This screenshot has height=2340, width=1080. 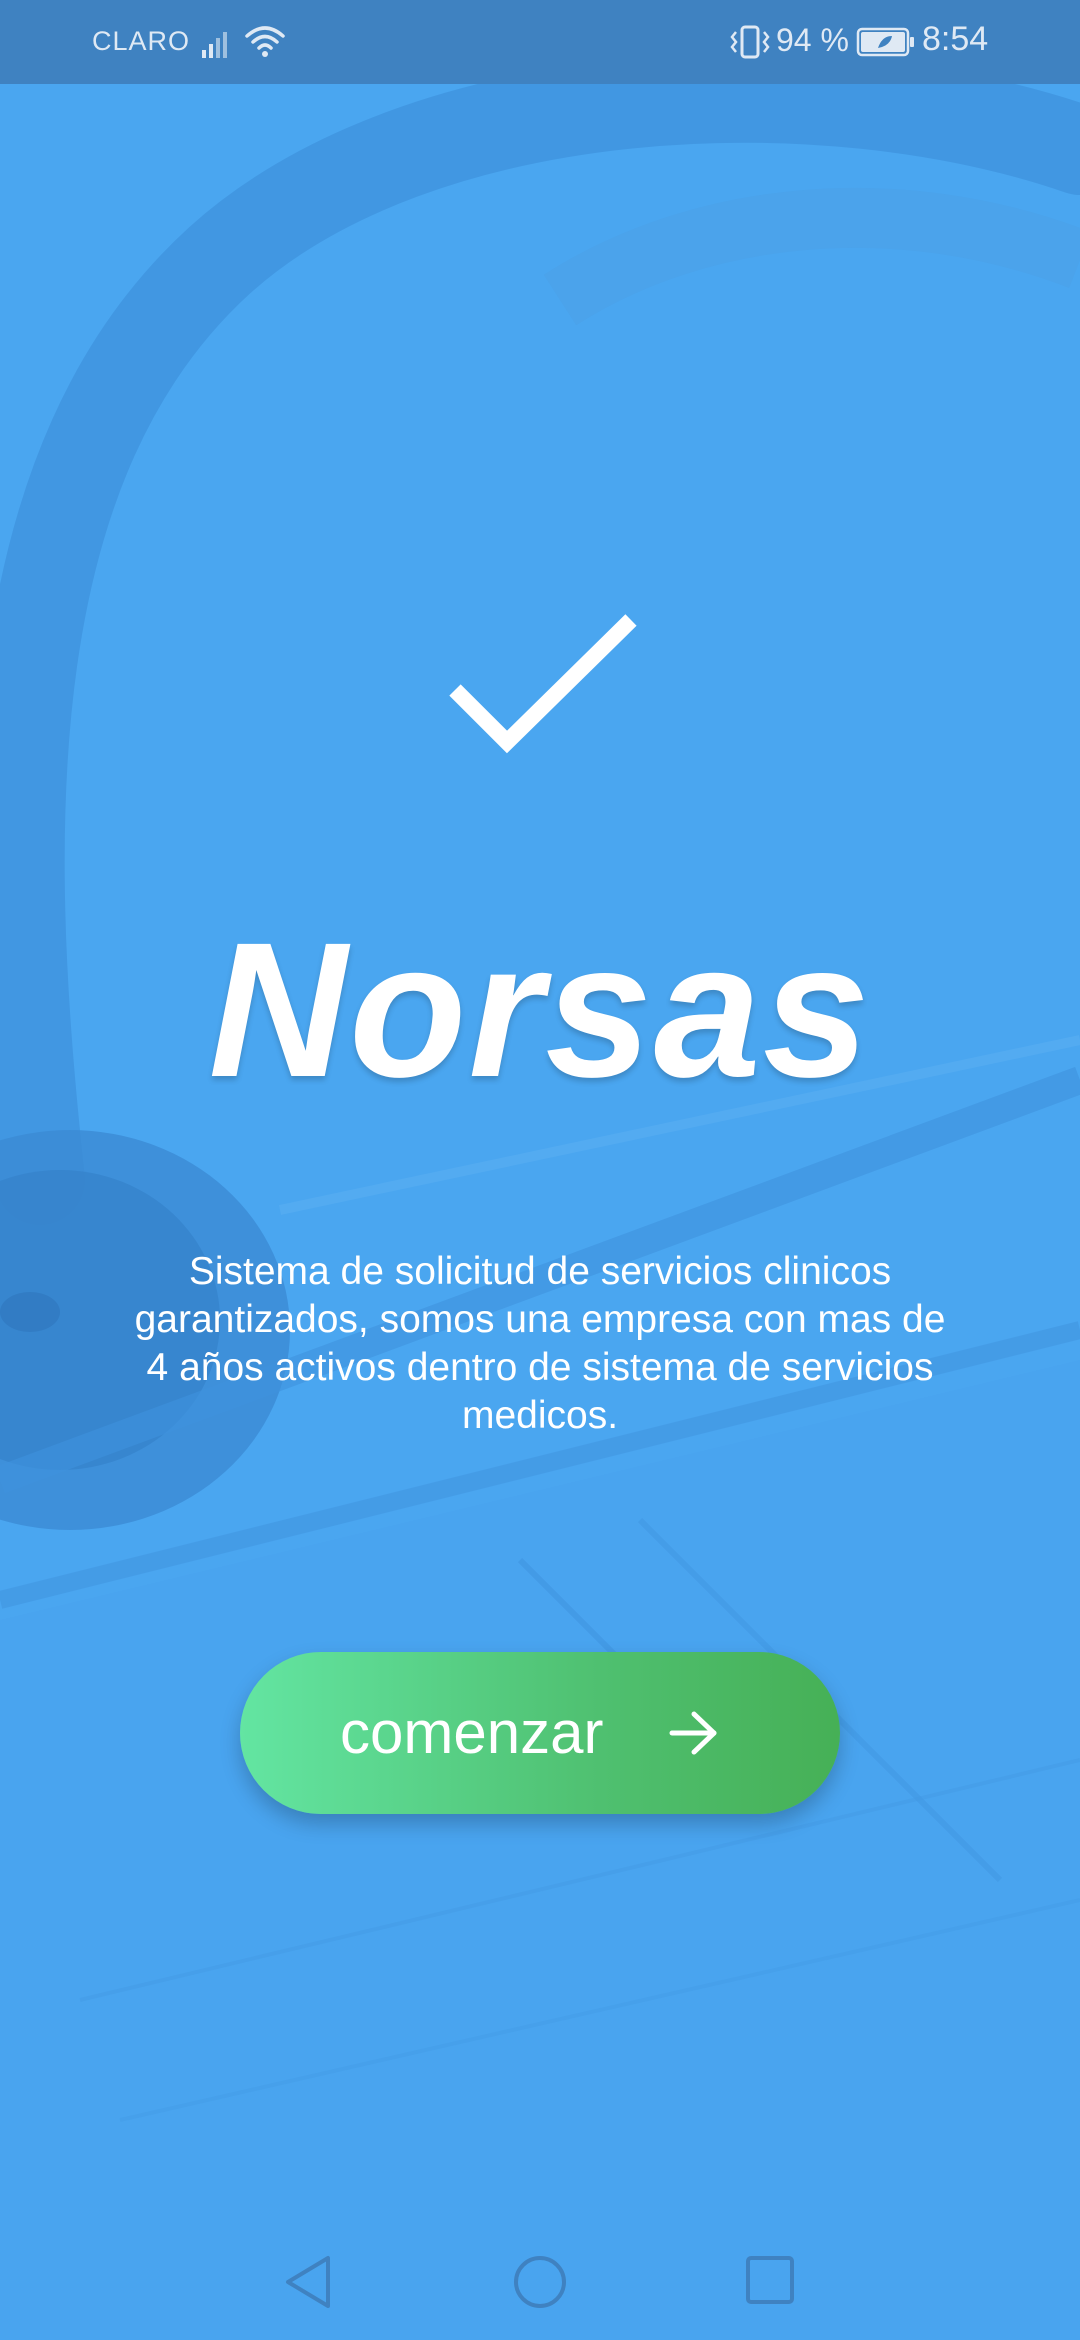 What do you see at coordinates (540, 42) in the screenshot?
I see `status-bar: CLARO 94 % 8:54` at bounding box center [540, 42].